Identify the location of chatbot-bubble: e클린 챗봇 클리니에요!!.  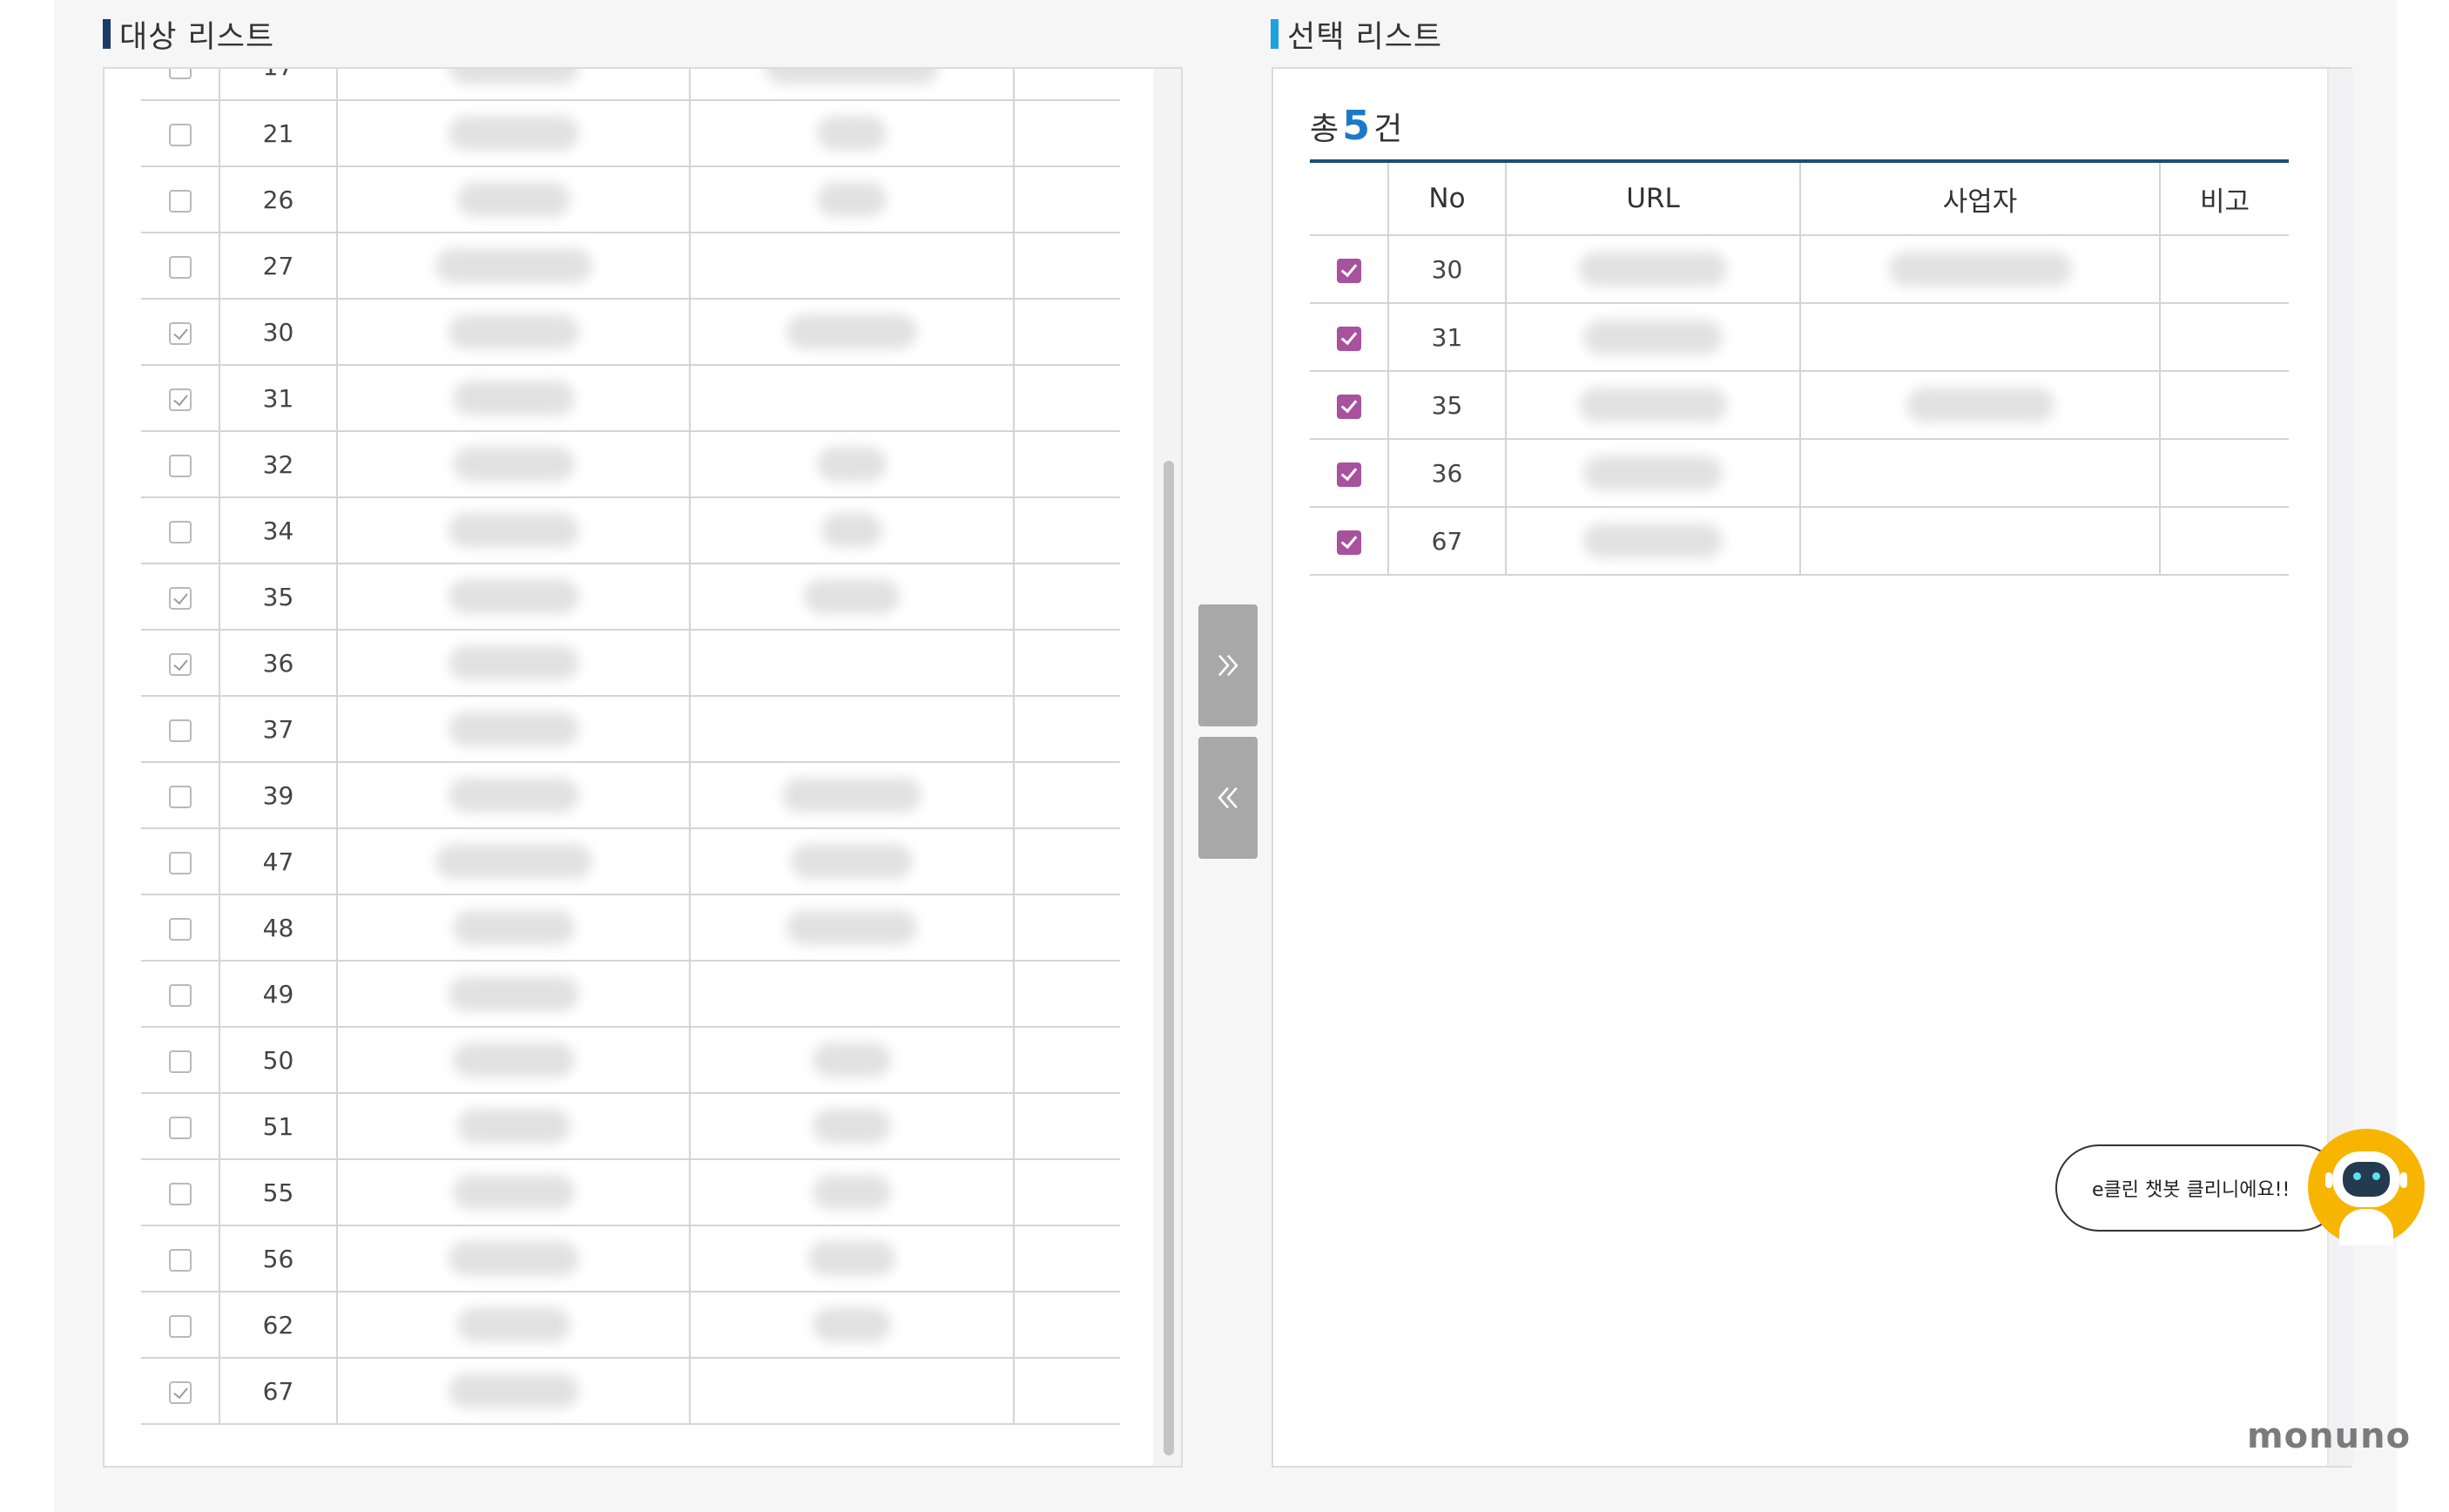
(2199, 1188).